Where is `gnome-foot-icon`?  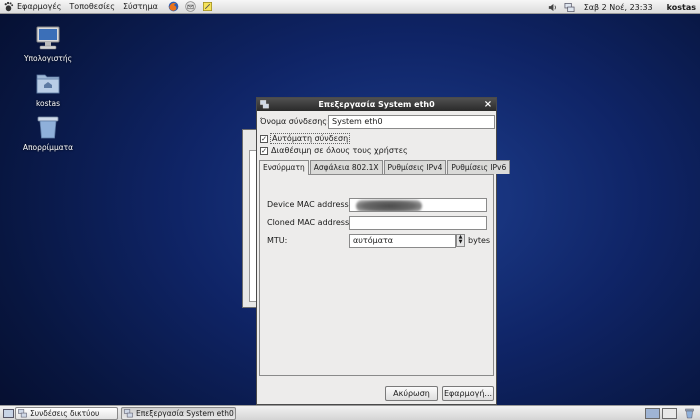 gnome-foot-icon is located at coordinates (9, 6).